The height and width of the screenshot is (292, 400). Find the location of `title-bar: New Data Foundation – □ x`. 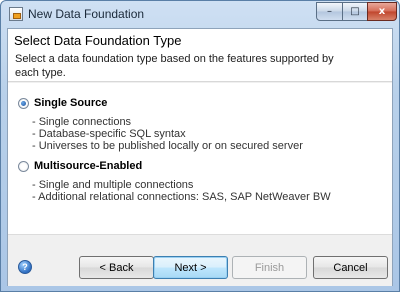

title-bar: New Data Foundation – □ x is located at coordinates (200, 14).